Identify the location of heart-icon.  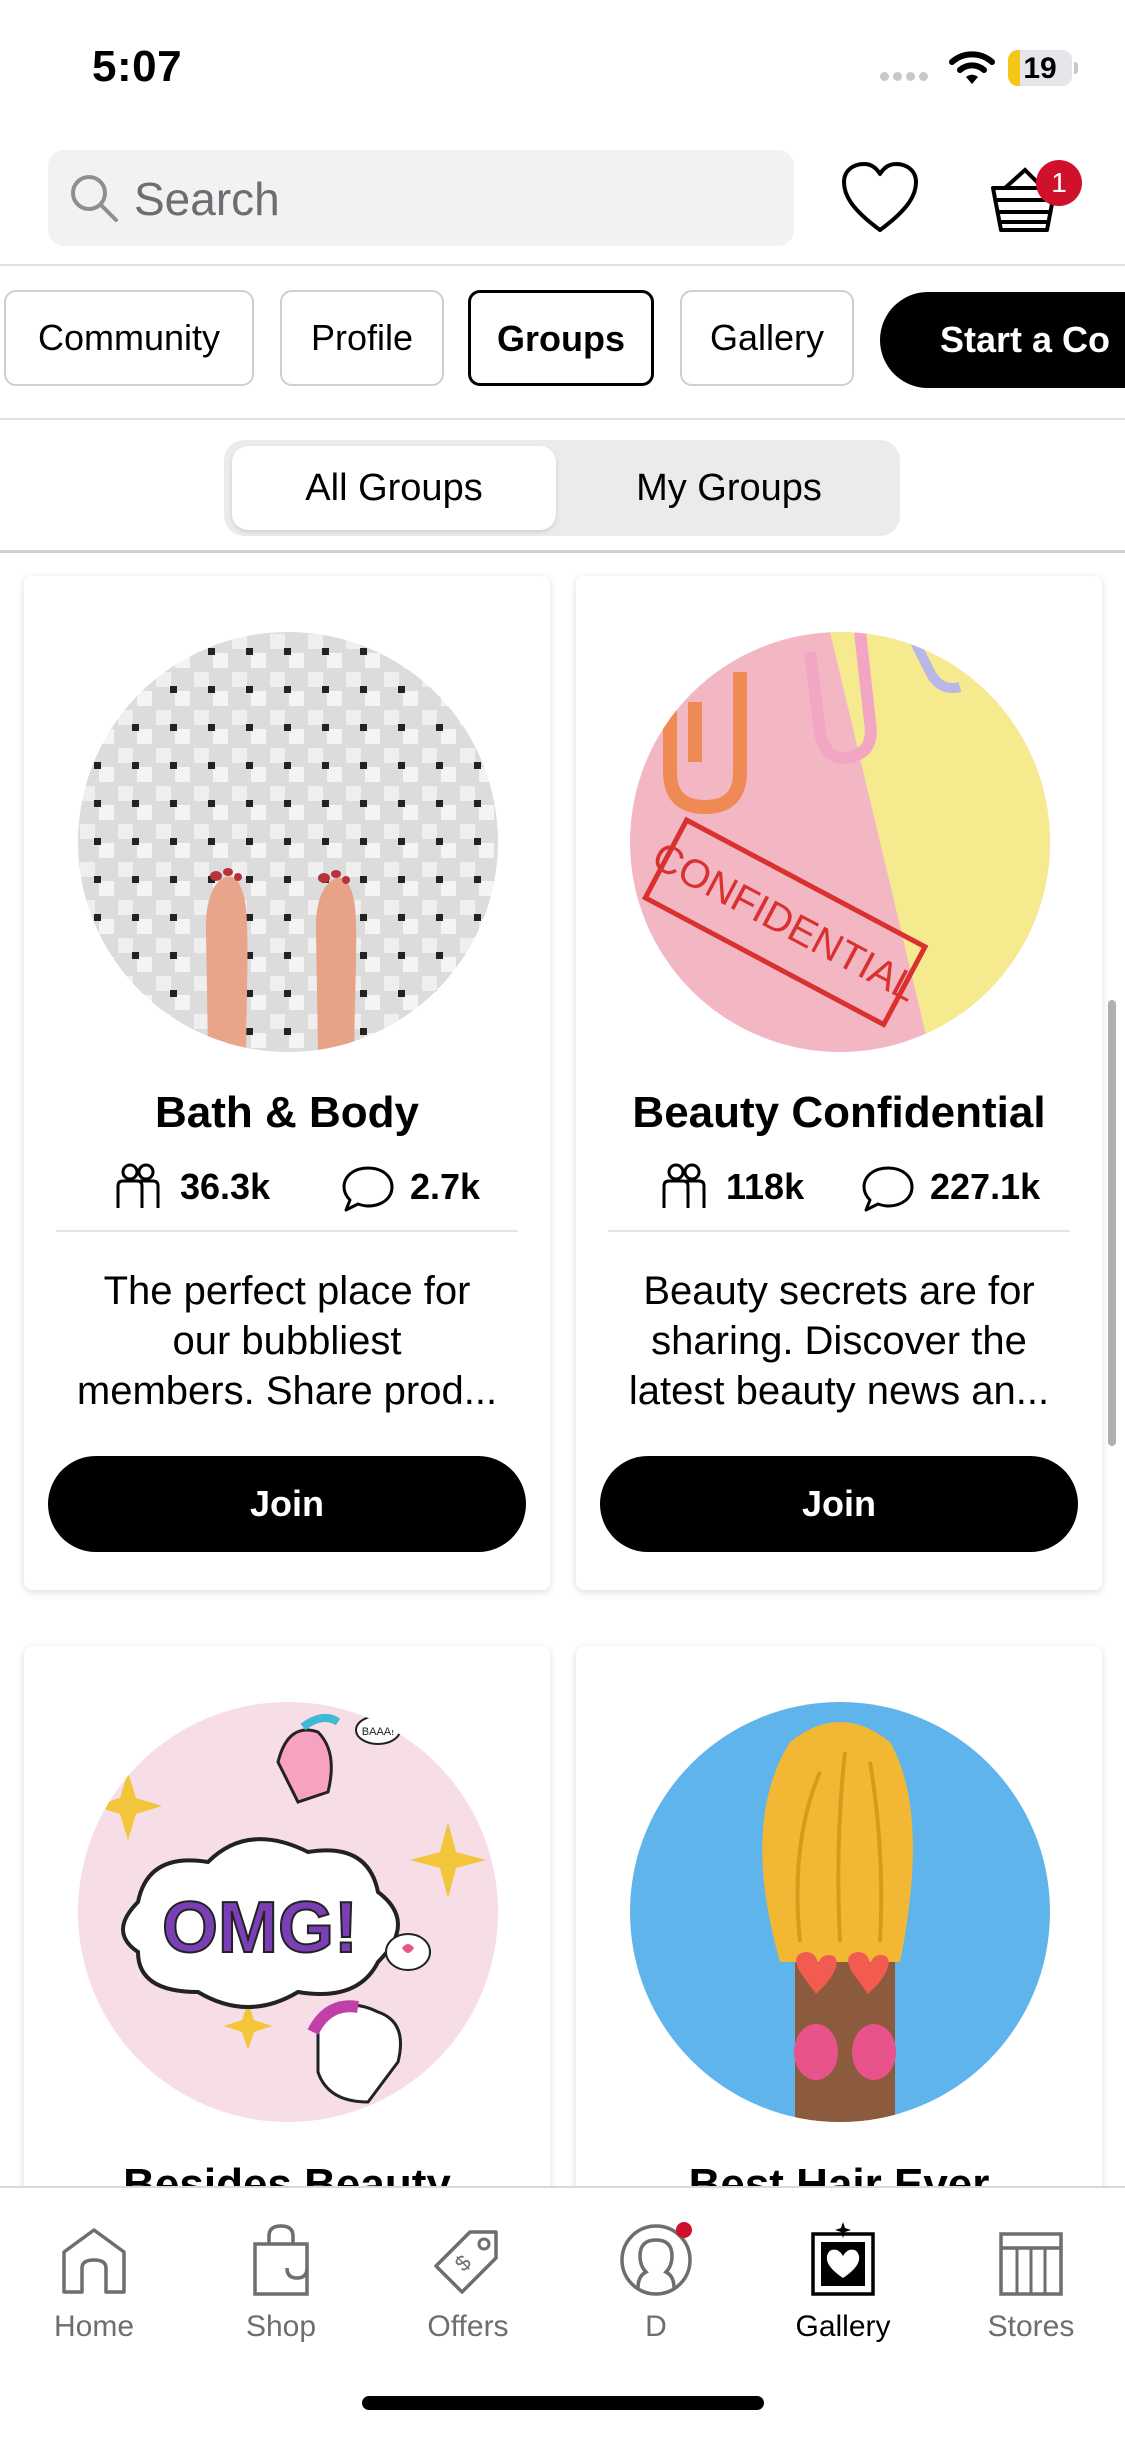
(880, 198).